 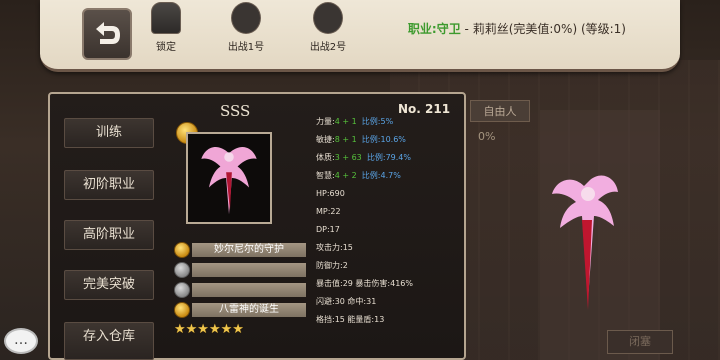 I want to click on action-menu: 训练 初阶职业 高阶职业 完美突破 存入仓库, so click(x=108, y=230).